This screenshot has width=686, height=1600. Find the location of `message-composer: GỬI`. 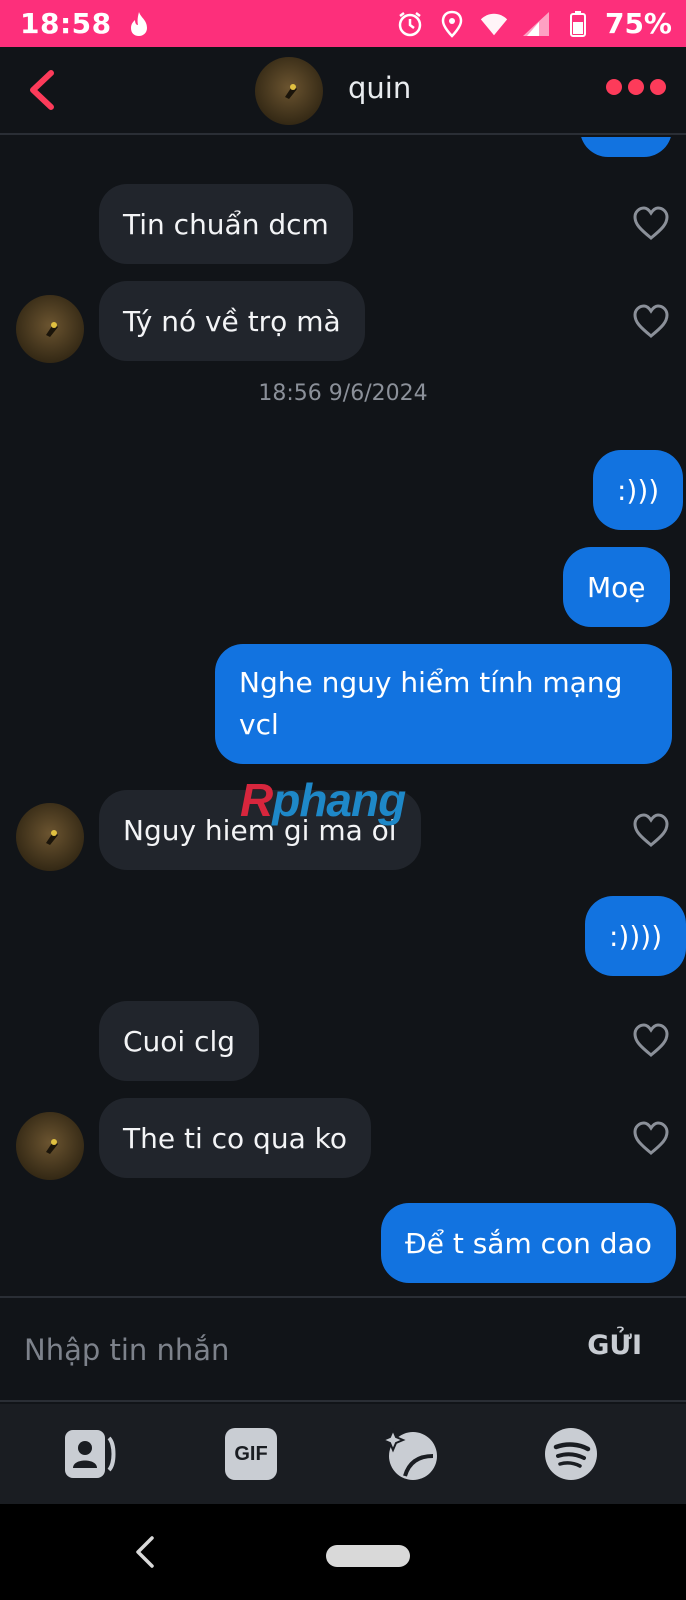

message-composer: GỬI is located at coordinates (343, 1349).